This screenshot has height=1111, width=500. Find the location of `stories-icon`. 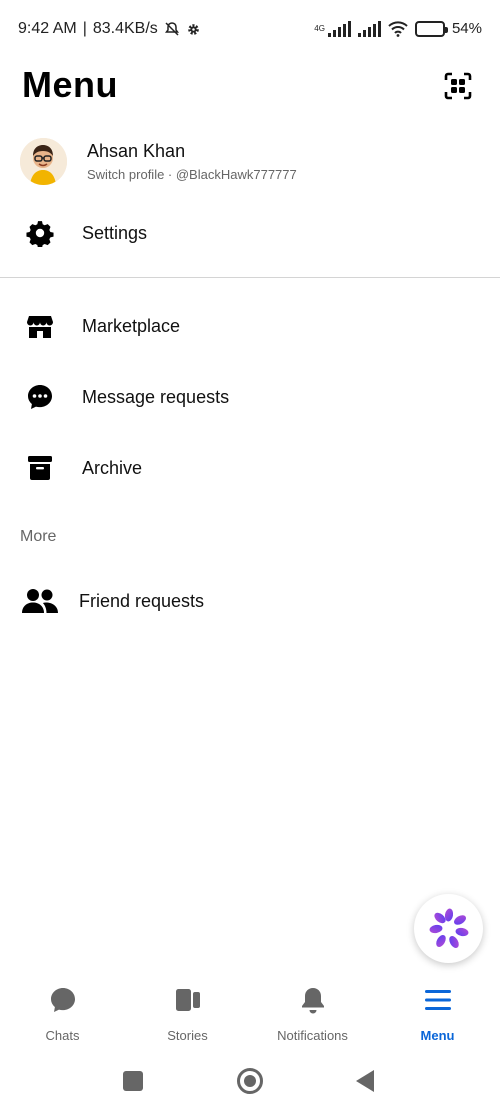

stories-icon is located at coordinates (187, 1000).